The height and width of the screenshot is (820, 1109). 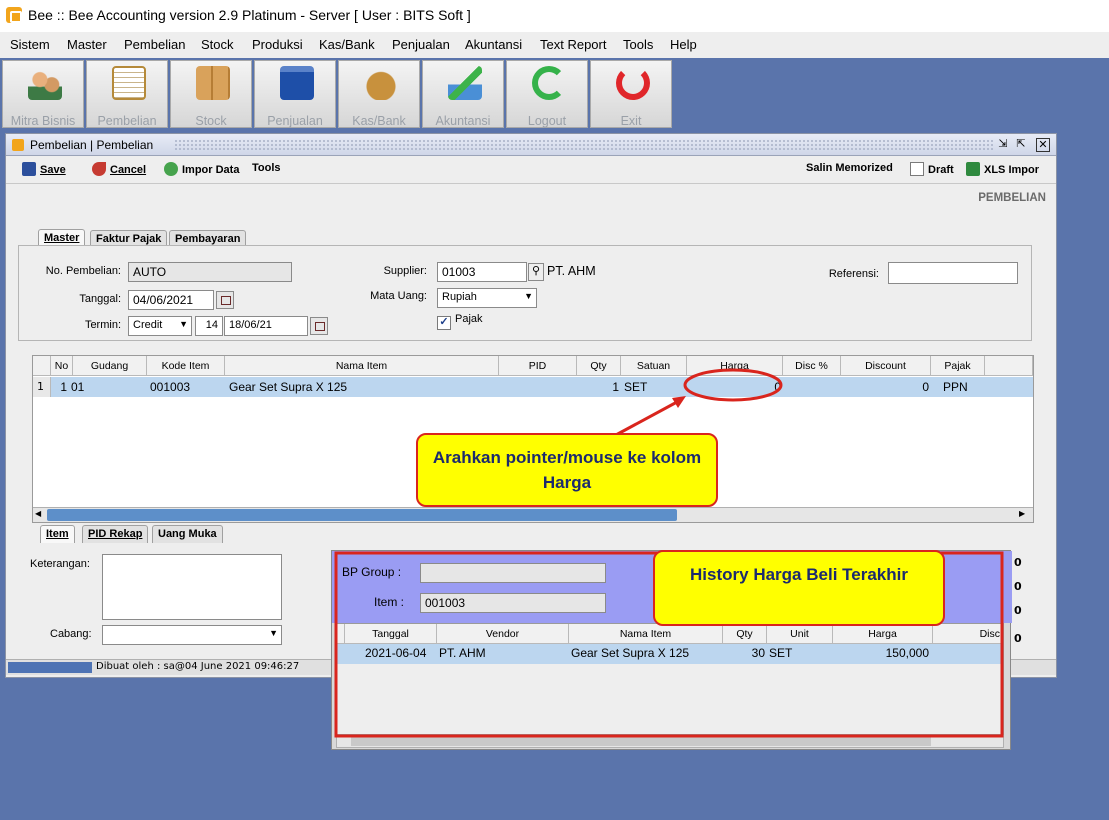 What do you see at coordinates (849, 168) in the screenshot?
I see `salin-memorized-button: Salin Memorized` at bounding box center [849, 168].